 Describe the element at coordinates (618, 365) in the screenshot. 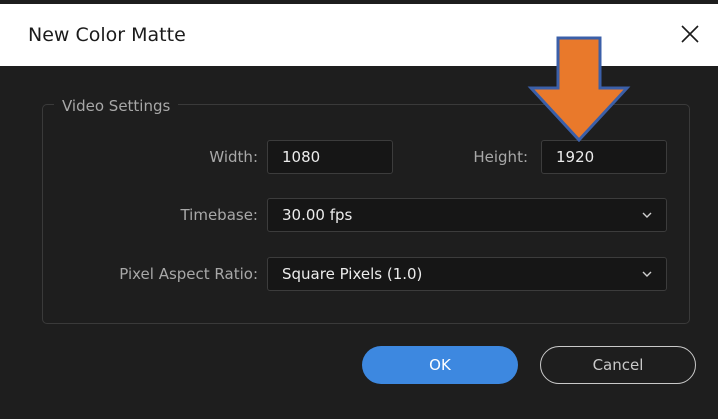

I see `cancel-button: Cancel` at that location.